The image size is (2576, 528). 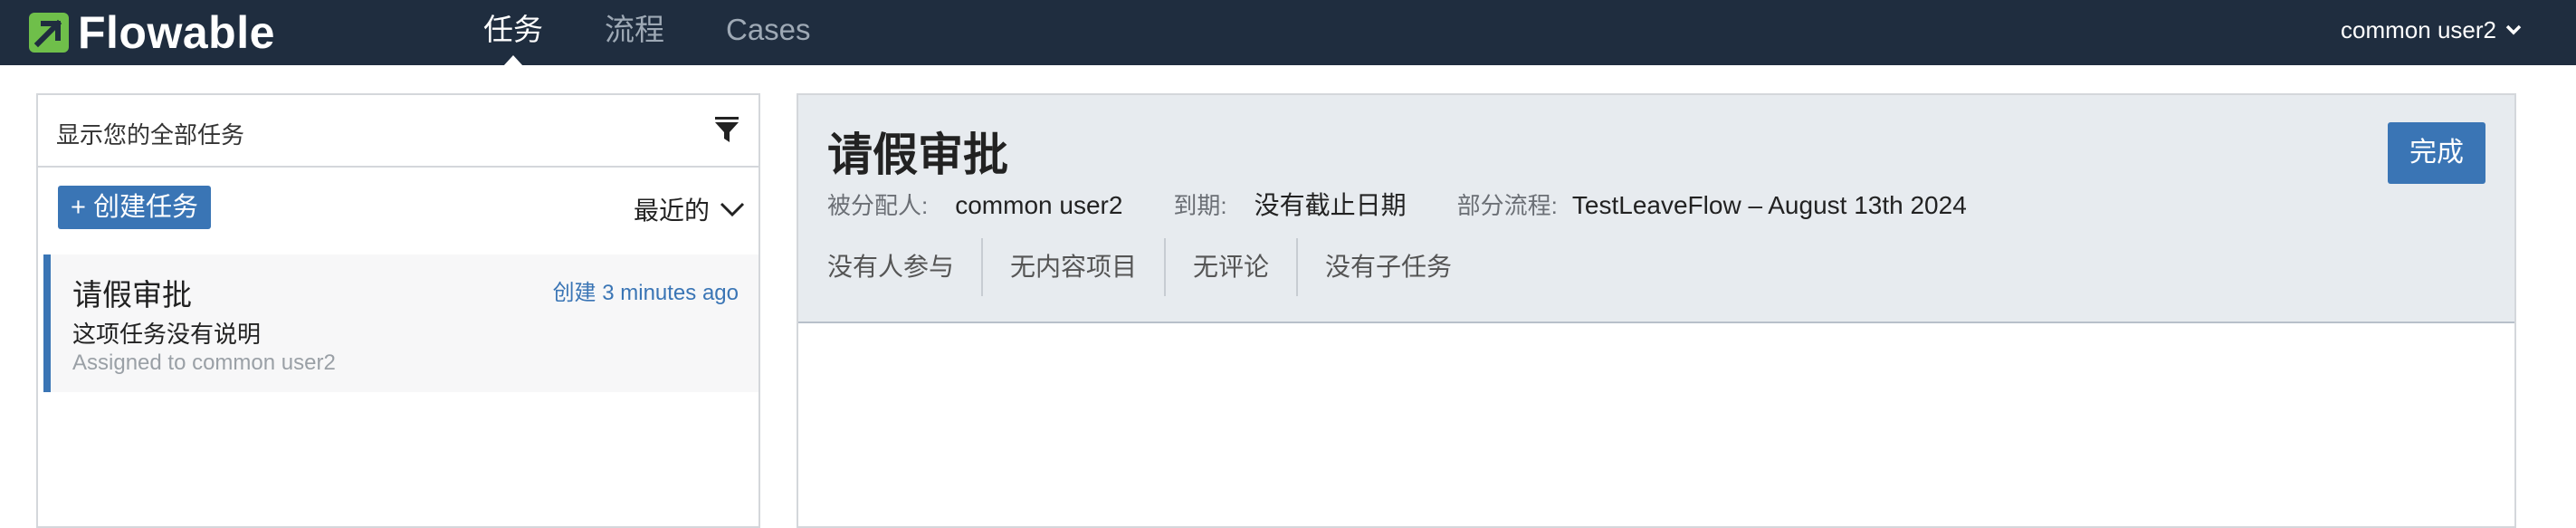 I want to click on complete-task-button: 完成, so click(x=2436, y=153).